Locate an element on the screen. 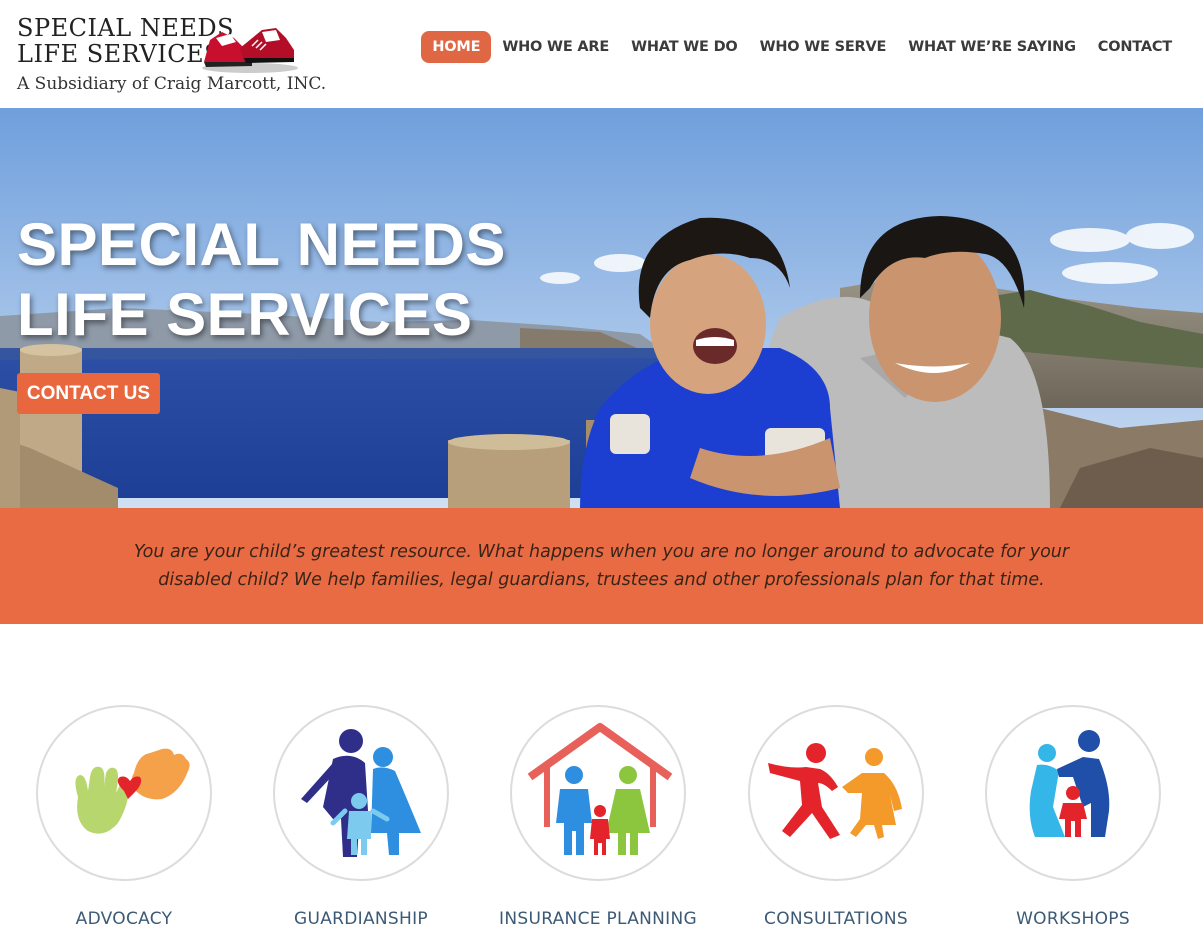 This screenshot has width=1203, height=930. insurance-planning-circle is located at coordinates (598, 793).